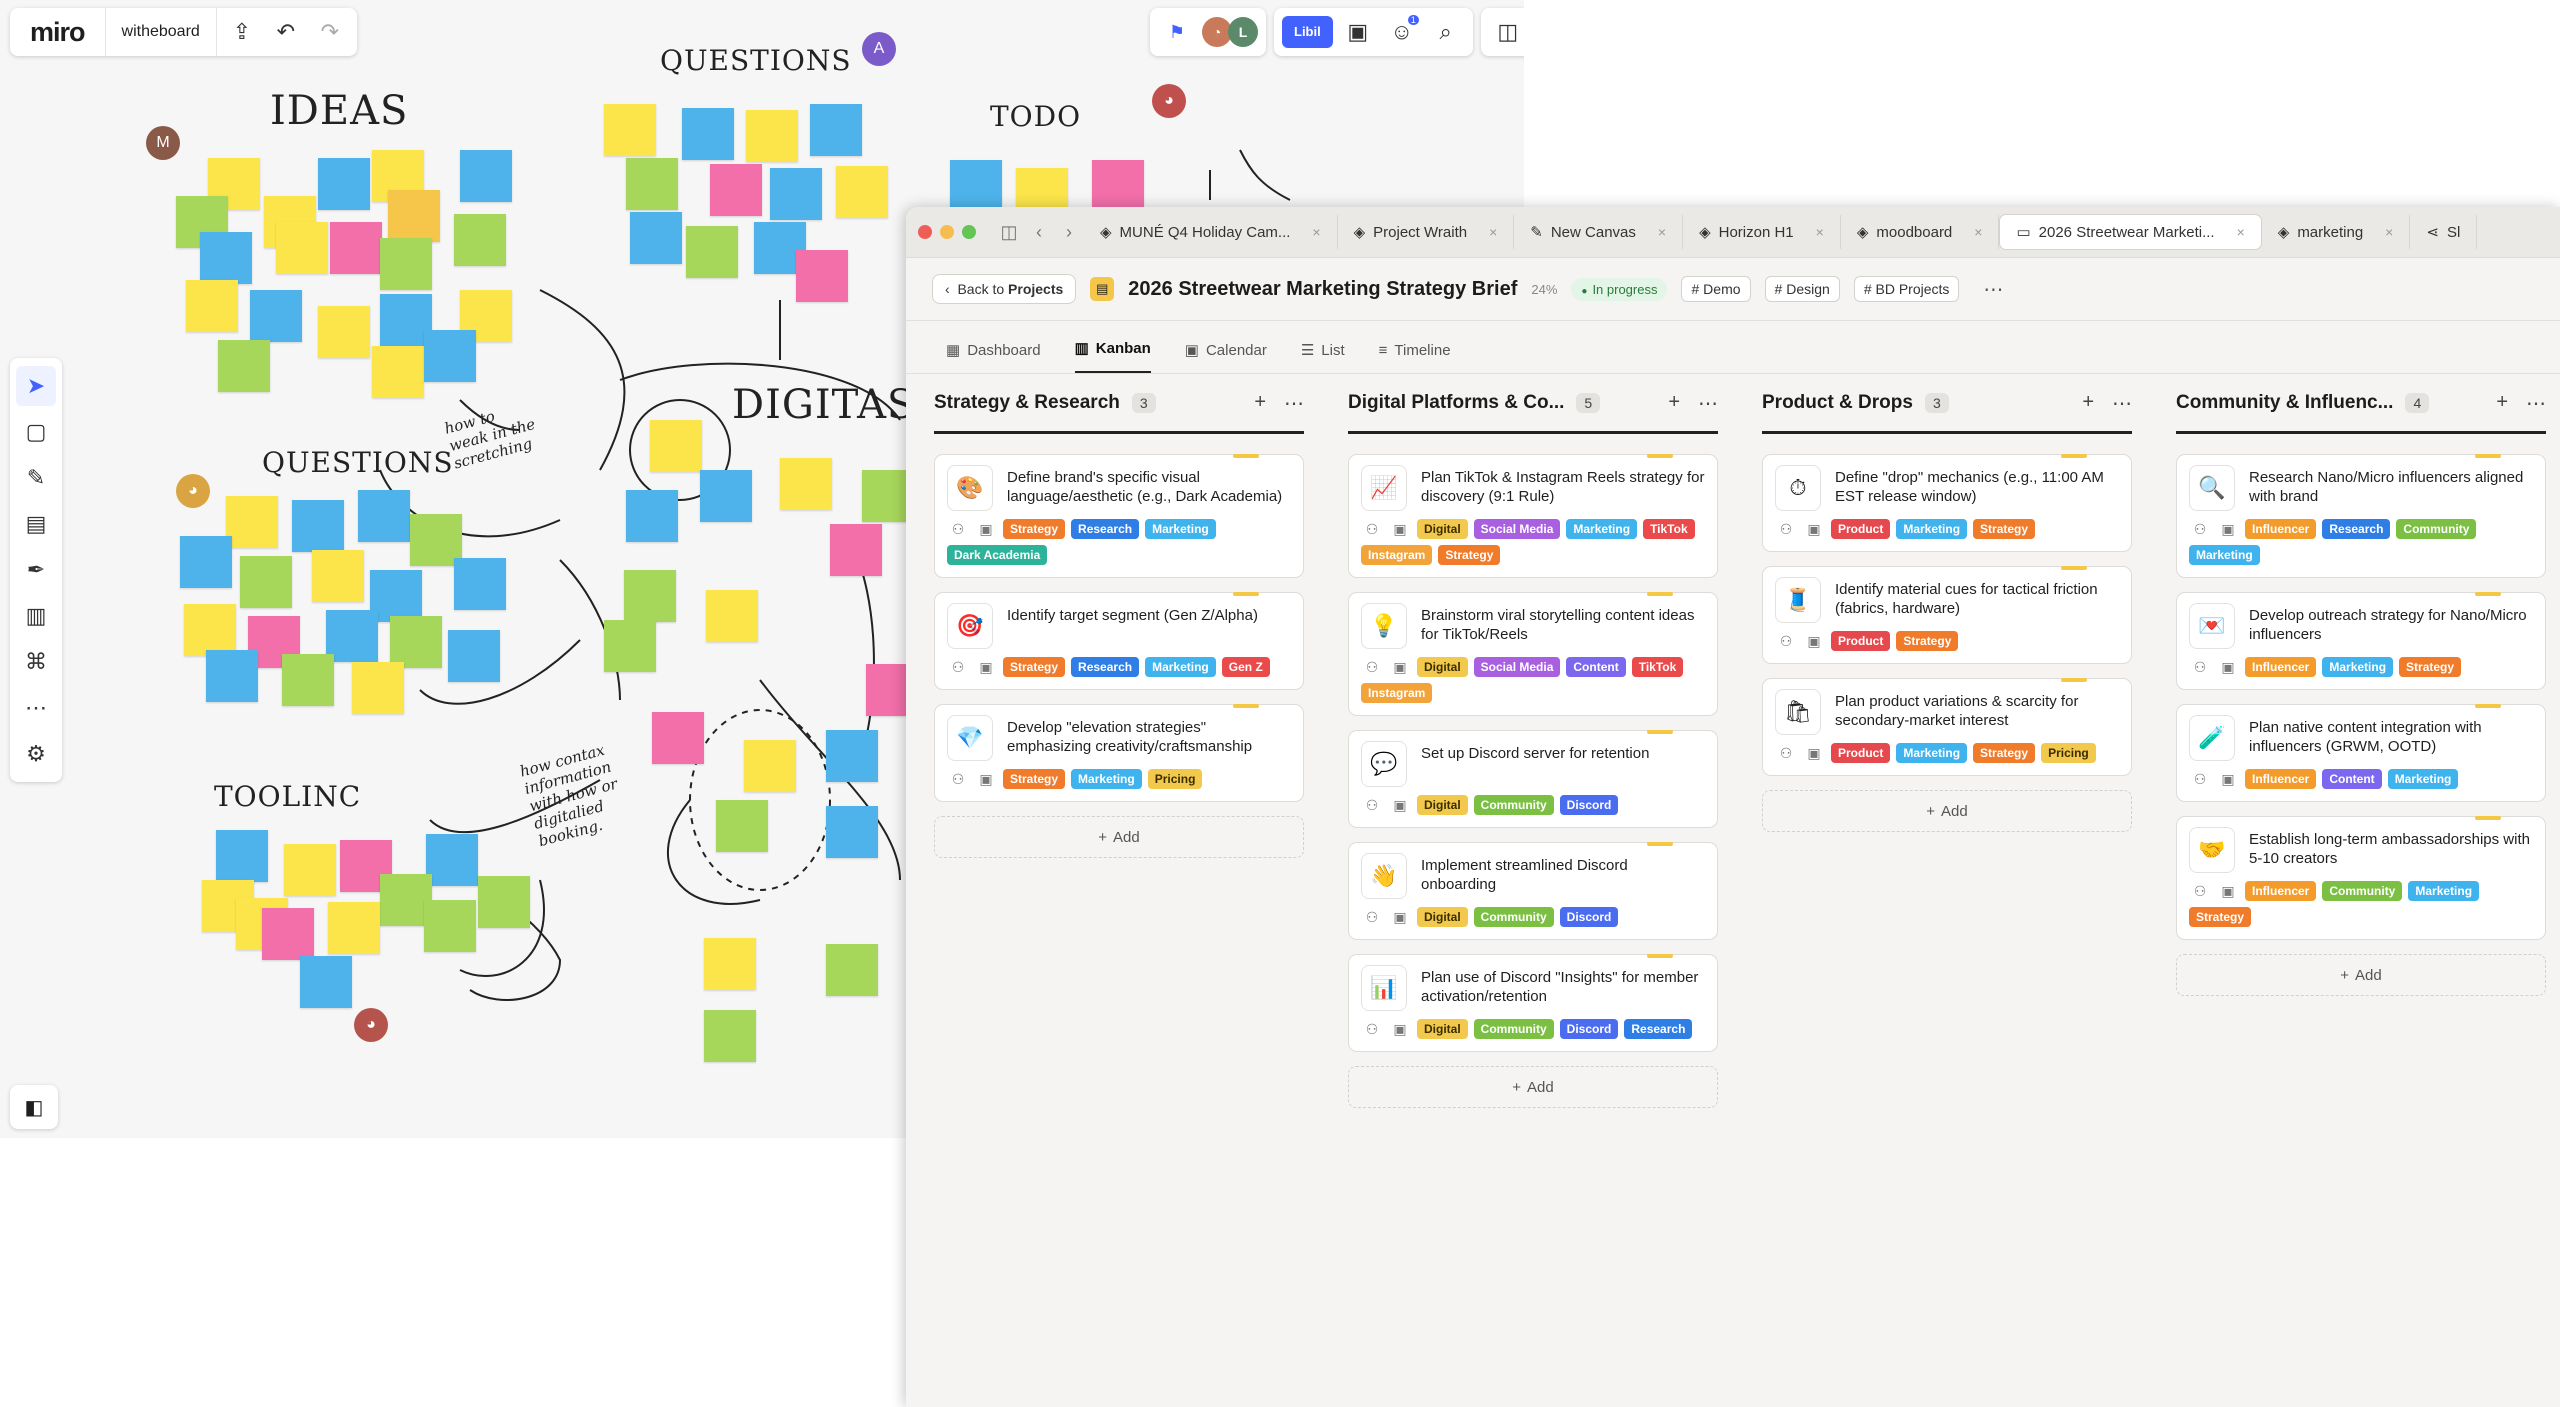  Describe the element at coordinates (1802, 289) in the screenshot. I see `chip-design: # Design` at that location.